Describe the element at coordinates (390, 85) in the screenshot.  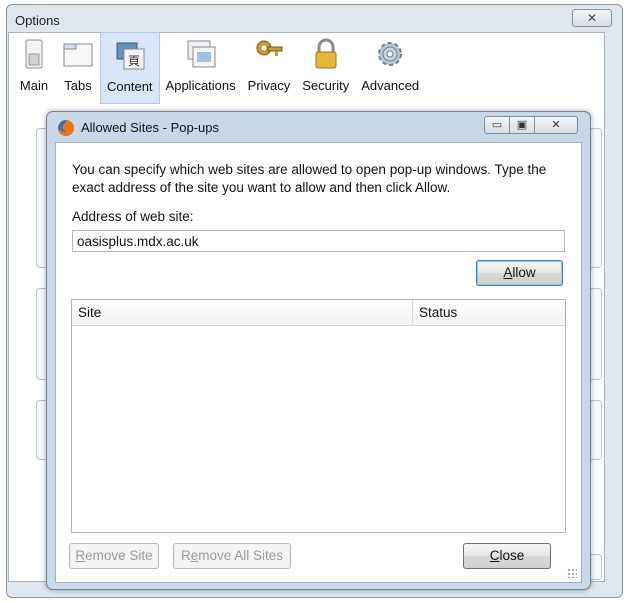
I see `tab-advanced-label: Advanced` at that location.